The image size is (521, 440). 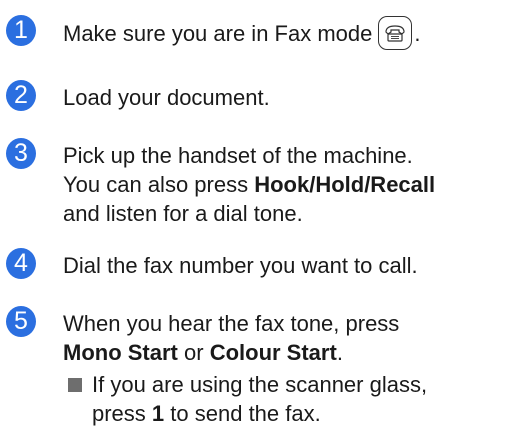 I want to click on step-number-3: 3, so click(x=21, y=153).